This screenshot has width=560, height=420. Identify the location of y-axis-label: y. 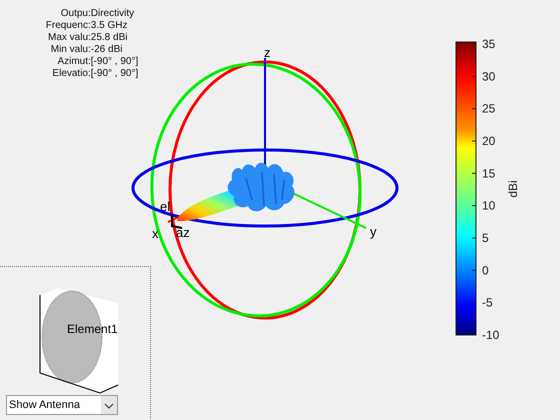
(373, 231).